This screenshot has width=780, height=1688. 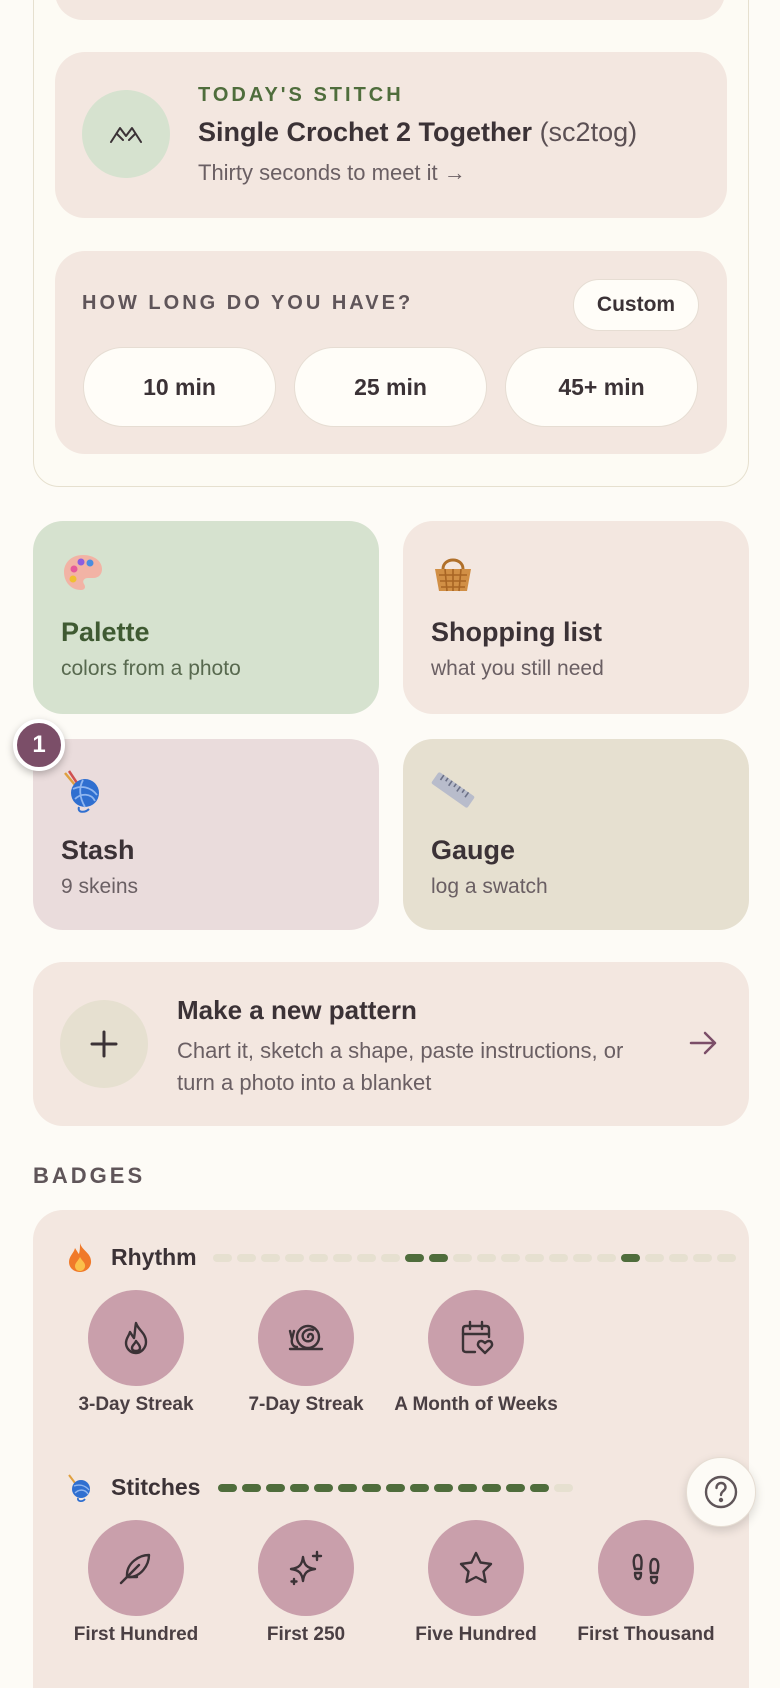 What do you see at coordinates (516, 632) in the screenshot?
I see `shopping-list-title: Shopping list` at bounding box center [516, 632].